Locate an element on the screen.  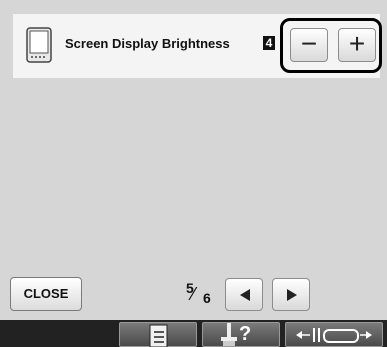
close-button: CLOSE is located at coordinates (46, 294).